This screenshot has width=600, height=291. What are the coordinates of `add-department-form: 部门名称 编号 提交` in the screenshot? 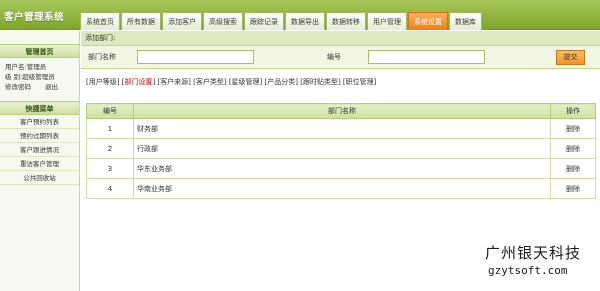 It's located at (340, 57).